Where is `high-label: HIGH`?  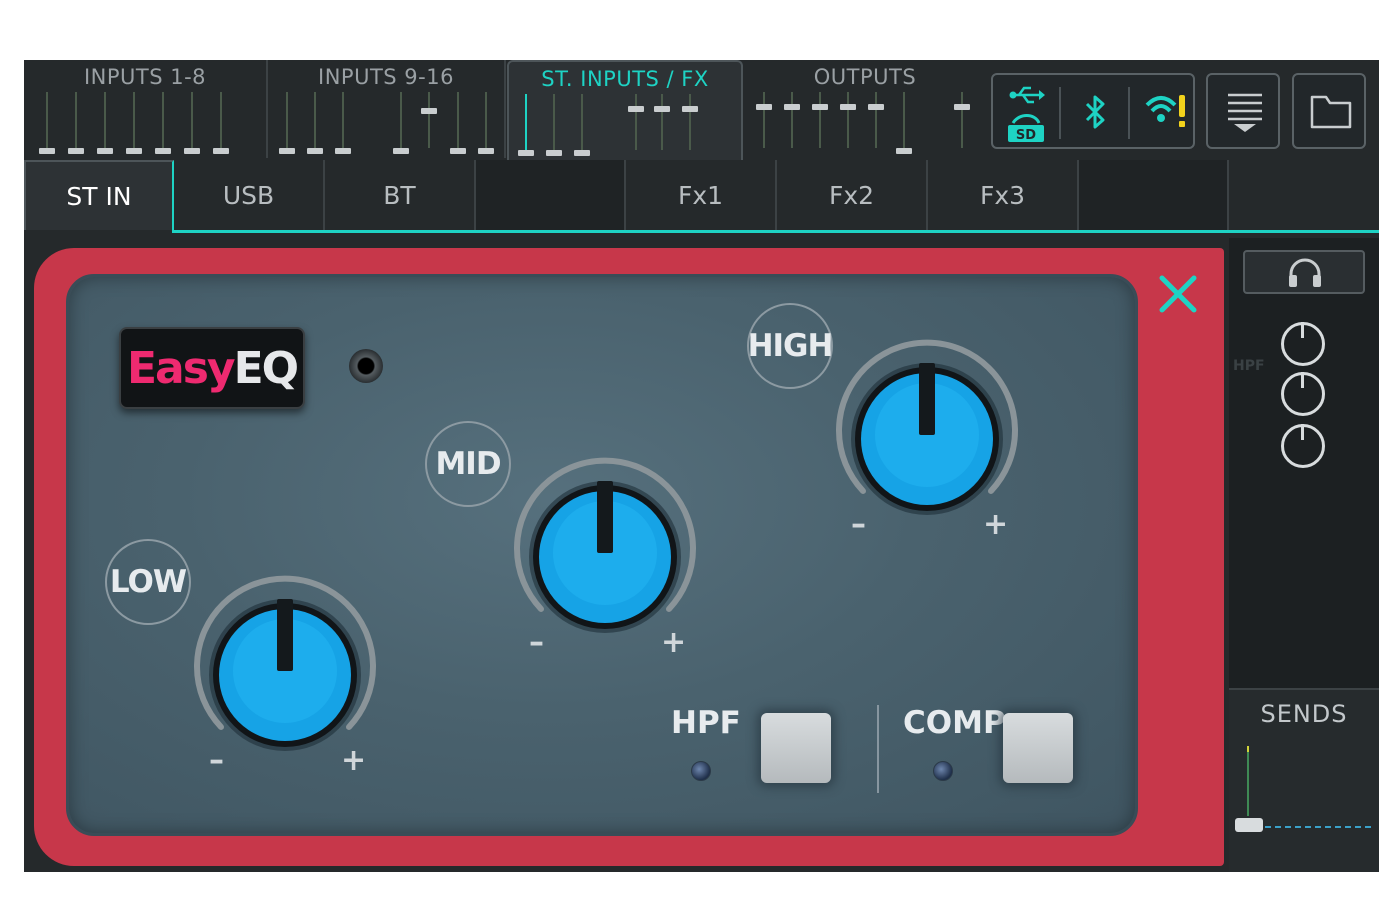
high-label: HIGH is located at coordinates (790, 346).